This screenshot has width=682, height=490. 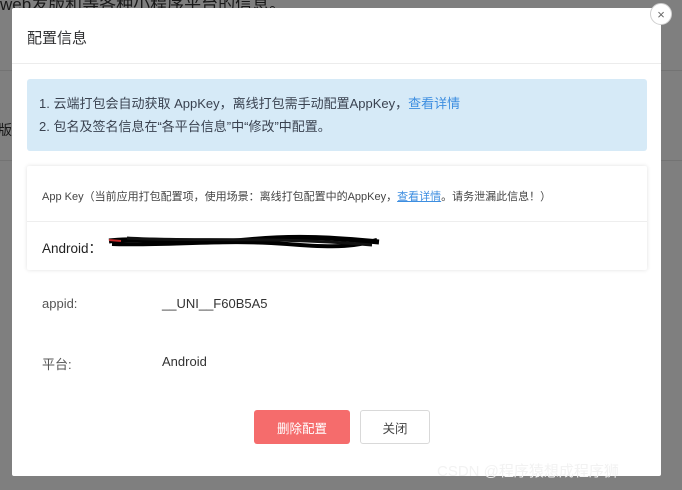 I want to click on close-button: 关闭, so click(x=395, y=427).